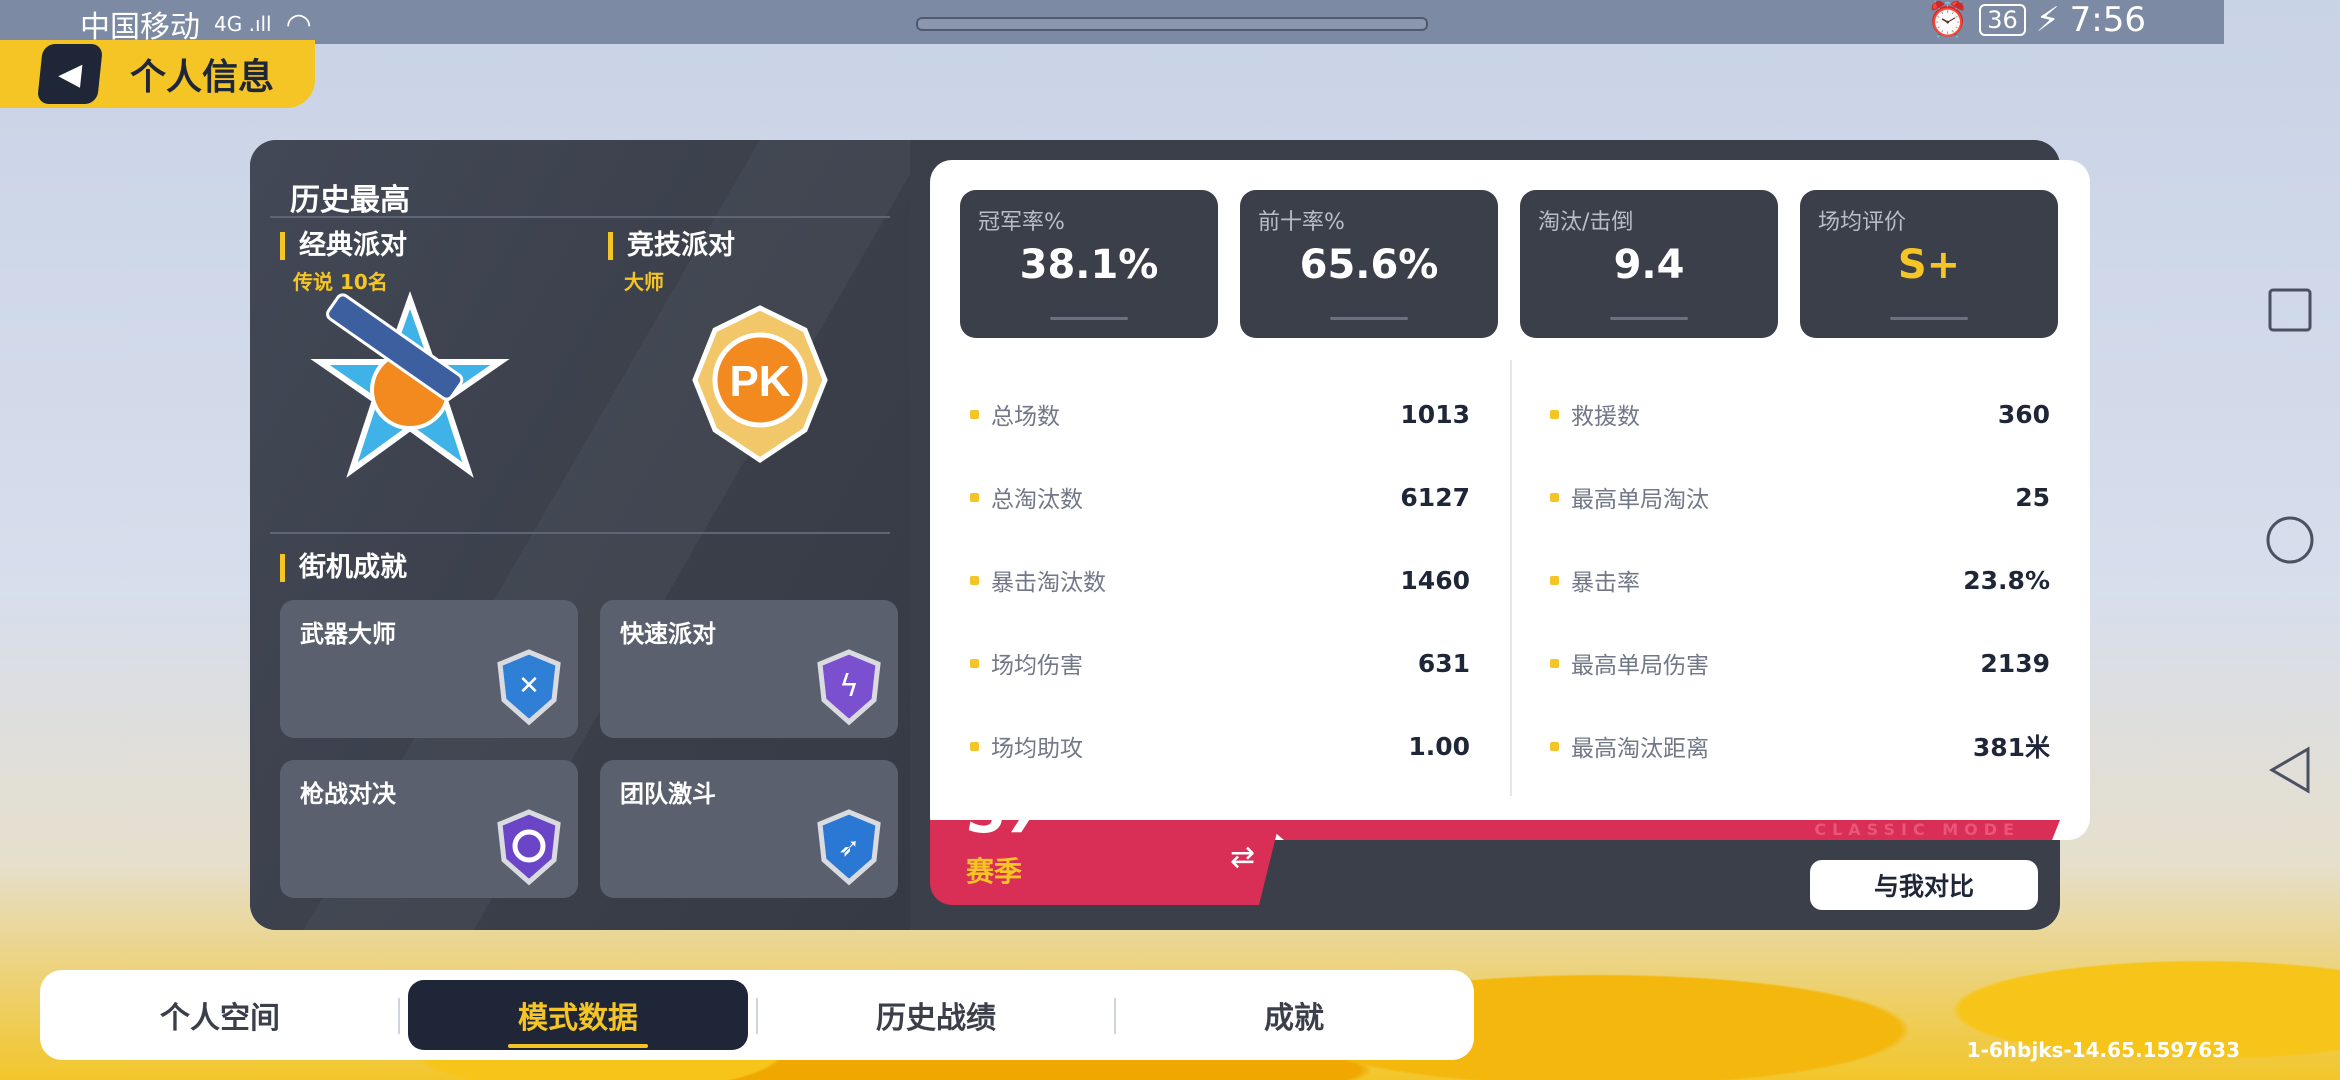 This screenshot has height=1080, width=2340. I want to click on system-nav-bar, so click(2290, 540).